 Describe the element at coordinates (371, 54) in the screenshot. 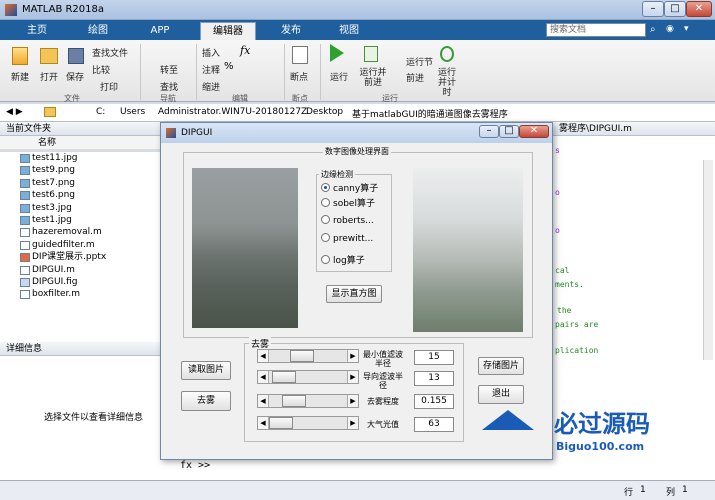

I see `run-advance-icon` at that location.